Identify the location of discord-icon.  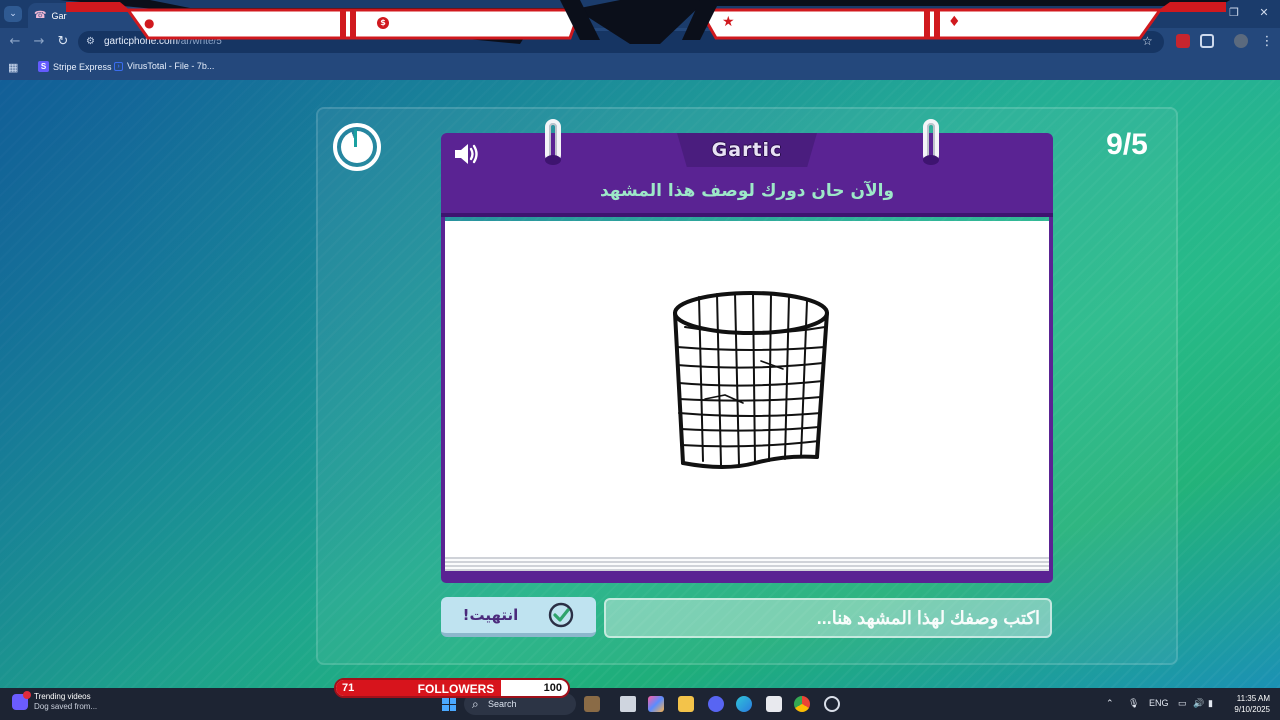
(716, 704).